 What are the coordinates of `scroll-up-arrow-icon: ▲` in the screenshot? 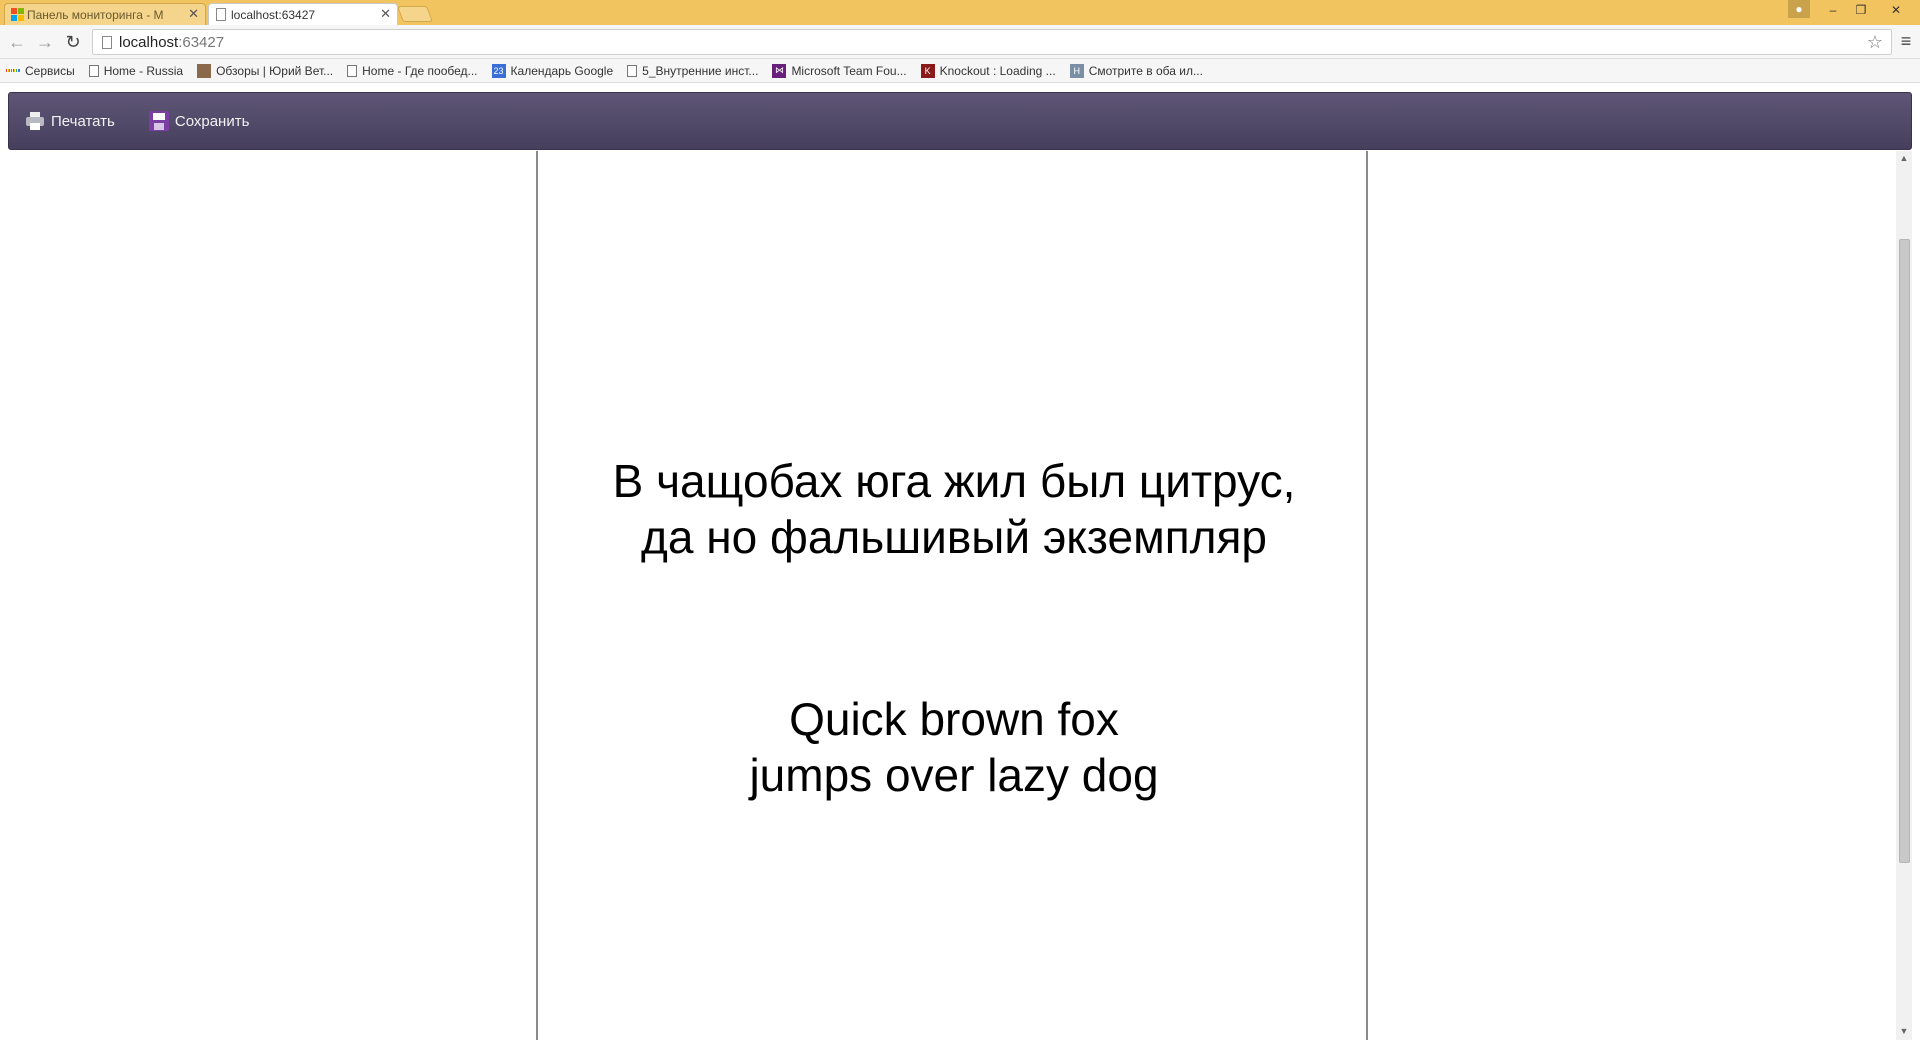 It's located at (1904, 159).